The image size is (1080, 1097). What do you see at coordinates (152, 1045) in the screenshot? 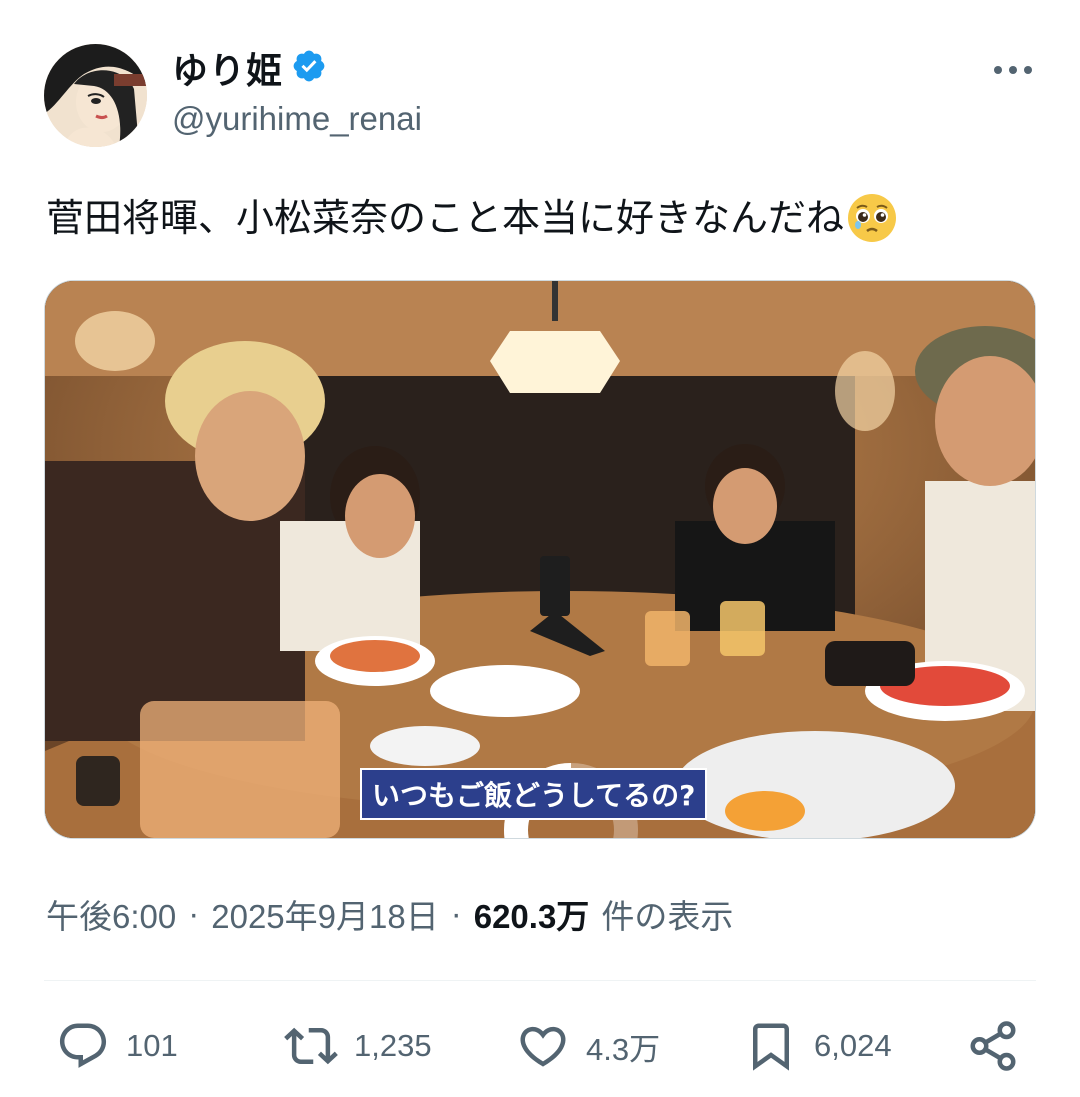
I see `reply-count: 101` at bounding box center [152, 1045].